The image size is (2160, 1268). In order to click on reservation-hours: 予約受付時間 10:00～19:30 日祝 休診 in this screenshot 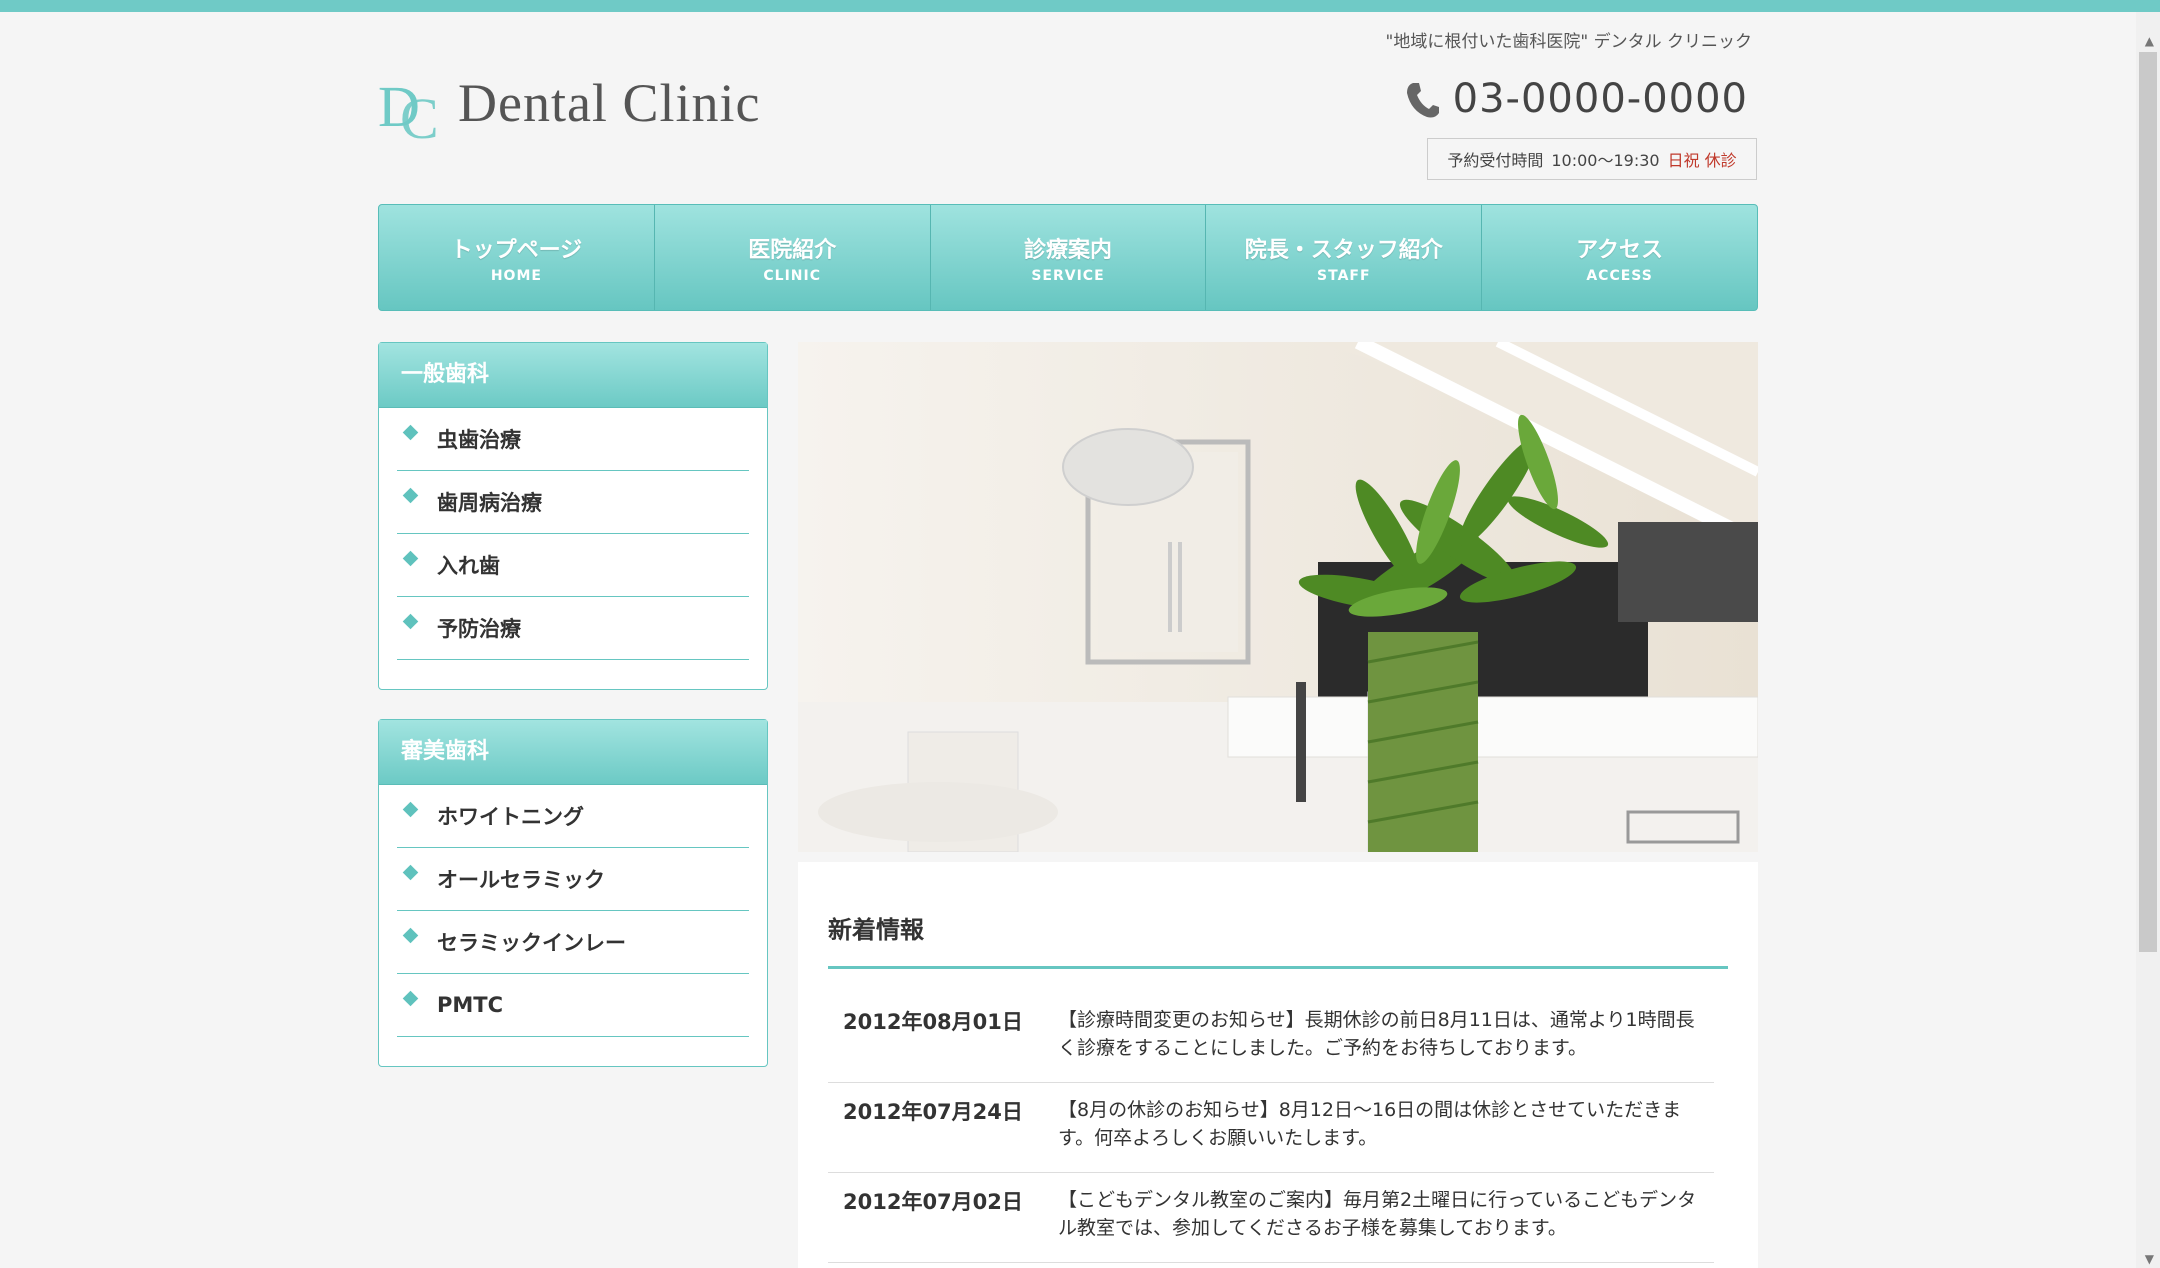, I will do `click(1592, 159)`.